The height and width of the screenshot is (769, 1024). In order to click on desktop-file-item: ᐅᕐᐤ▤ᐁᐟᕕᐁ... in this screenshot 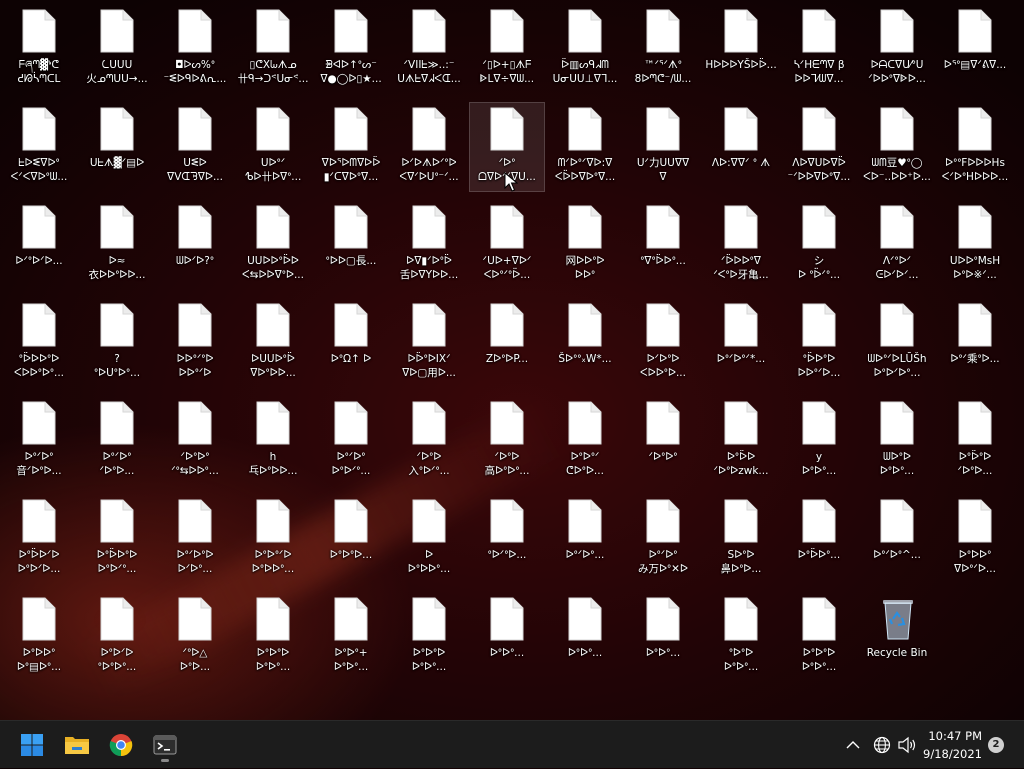, I will do `click(975, 49)`.